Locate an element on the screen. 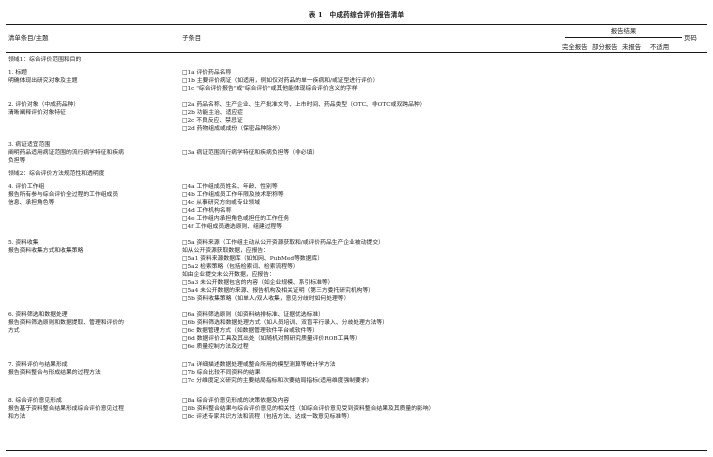  item4-desc-2: 信息、承担角色等 is located at coordinates (31, 203).